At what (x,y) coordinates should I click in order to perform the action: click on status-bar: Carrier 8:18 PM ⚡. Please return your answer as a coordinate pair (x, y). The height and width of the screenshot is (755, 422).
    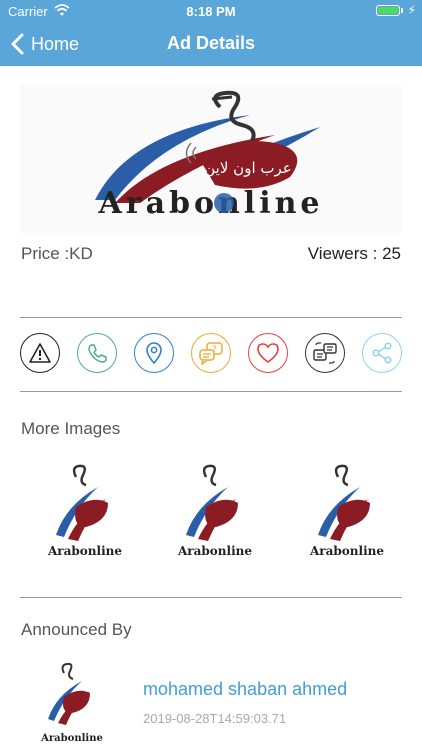
    Looking at the image, I should click on (211, 11).